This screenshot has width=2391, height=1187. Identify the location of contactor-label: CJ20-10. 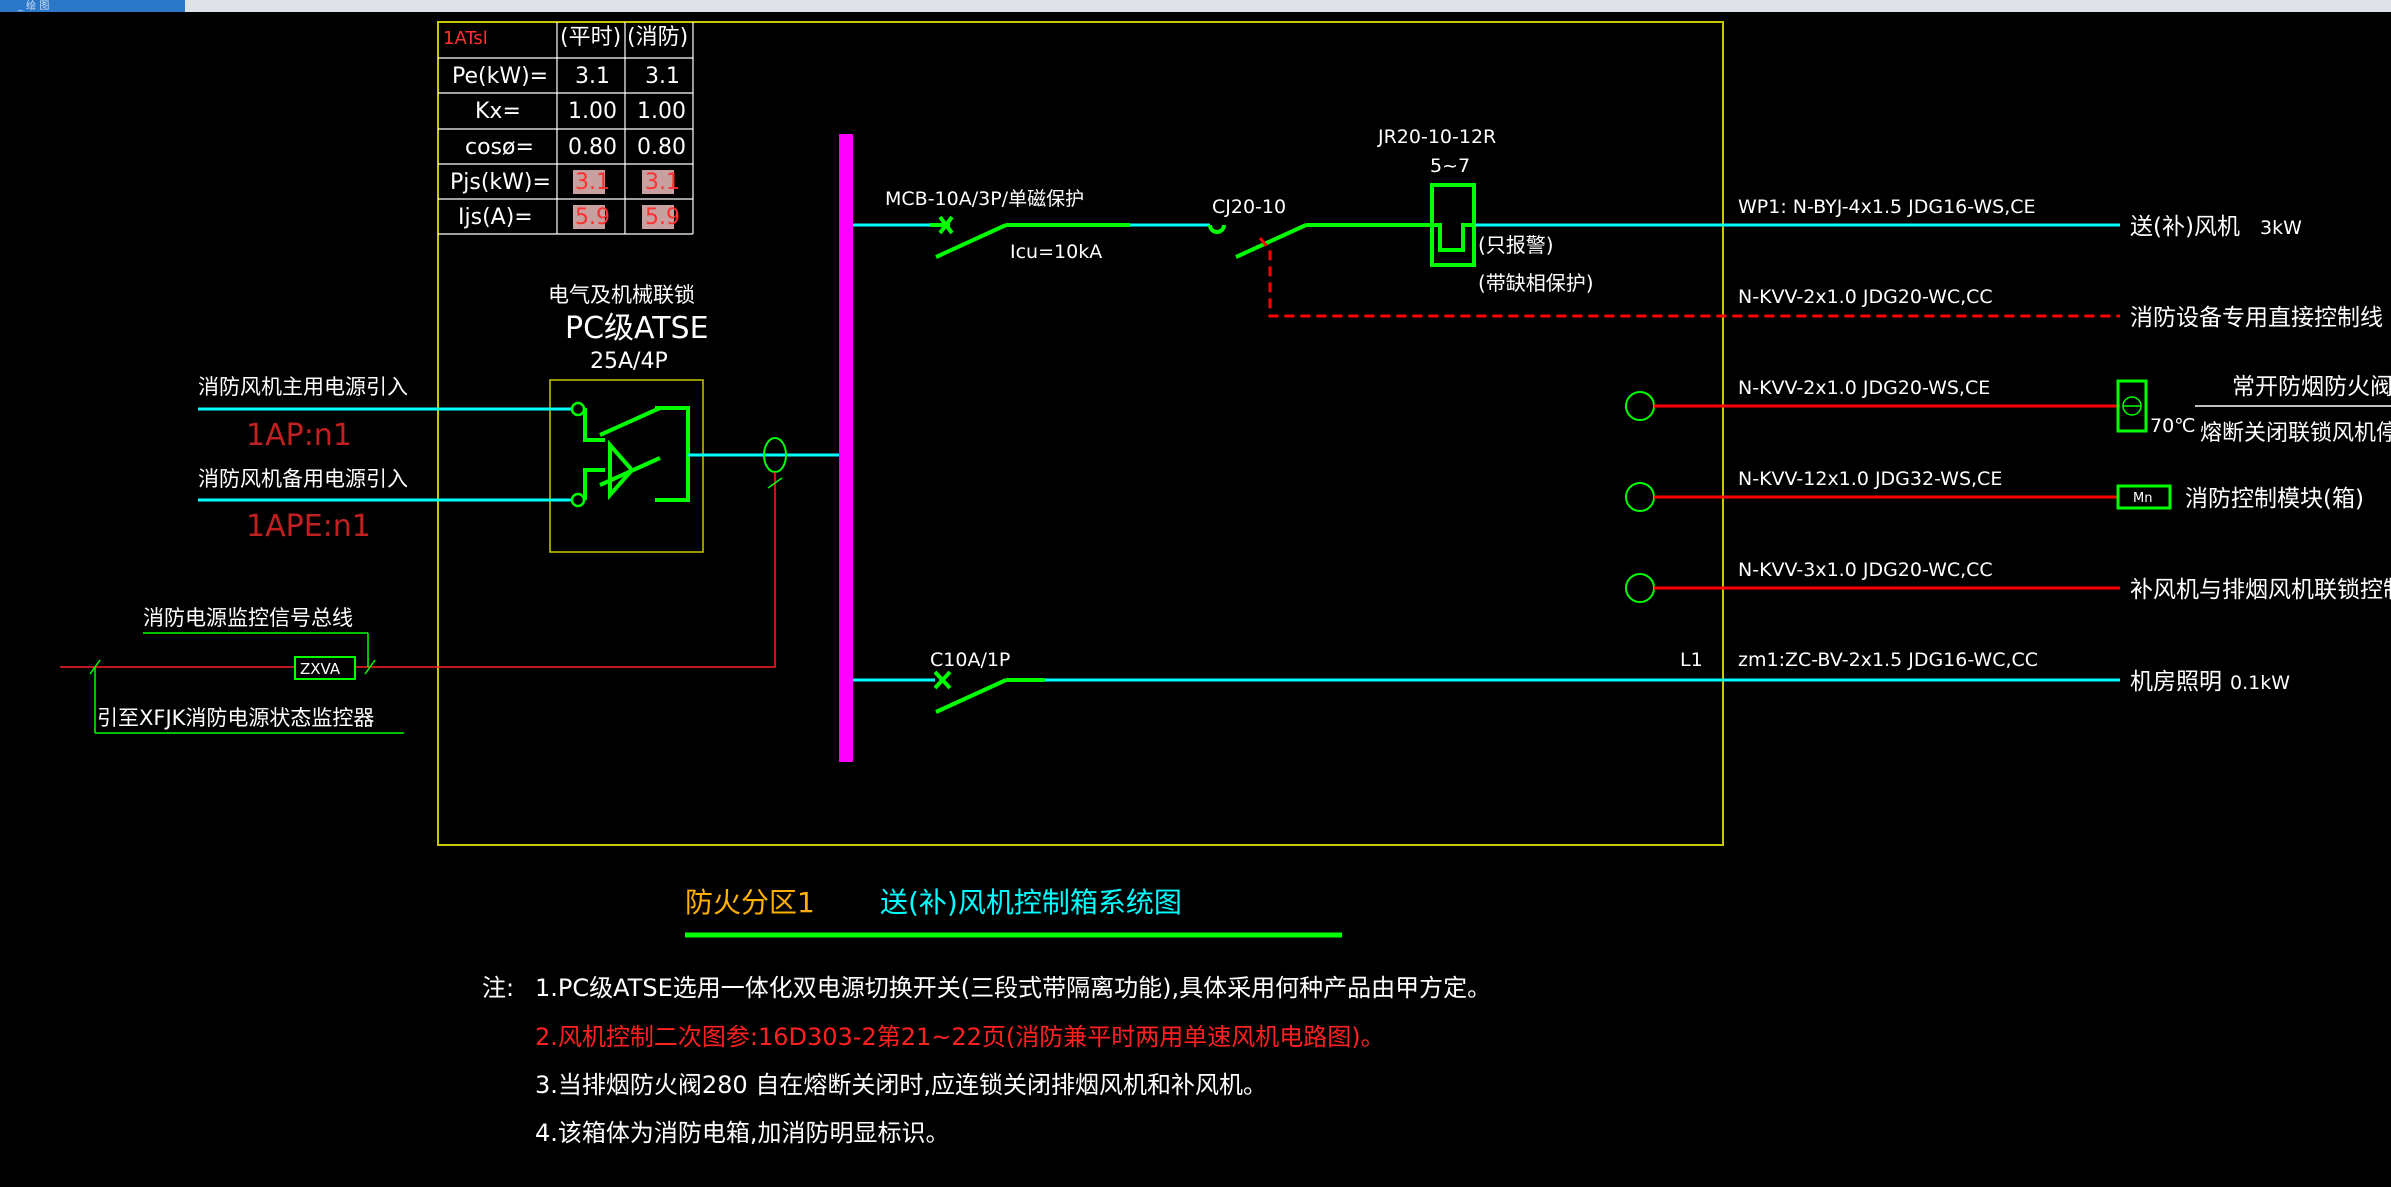
(1249, 207).